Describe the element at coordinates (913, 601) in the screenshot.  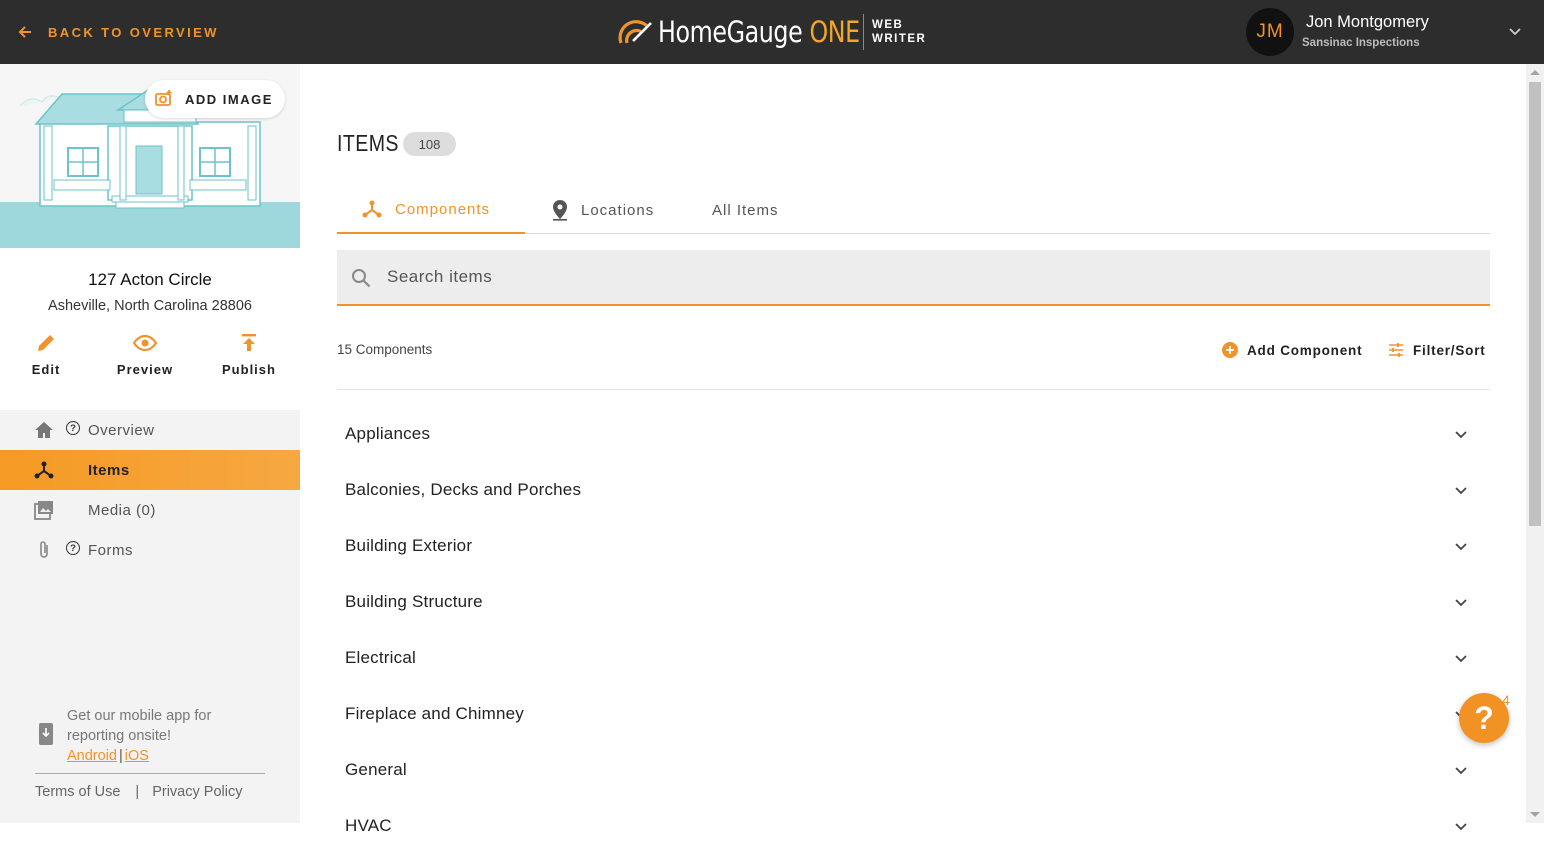
I see `list-item: Building Structure` at that location.